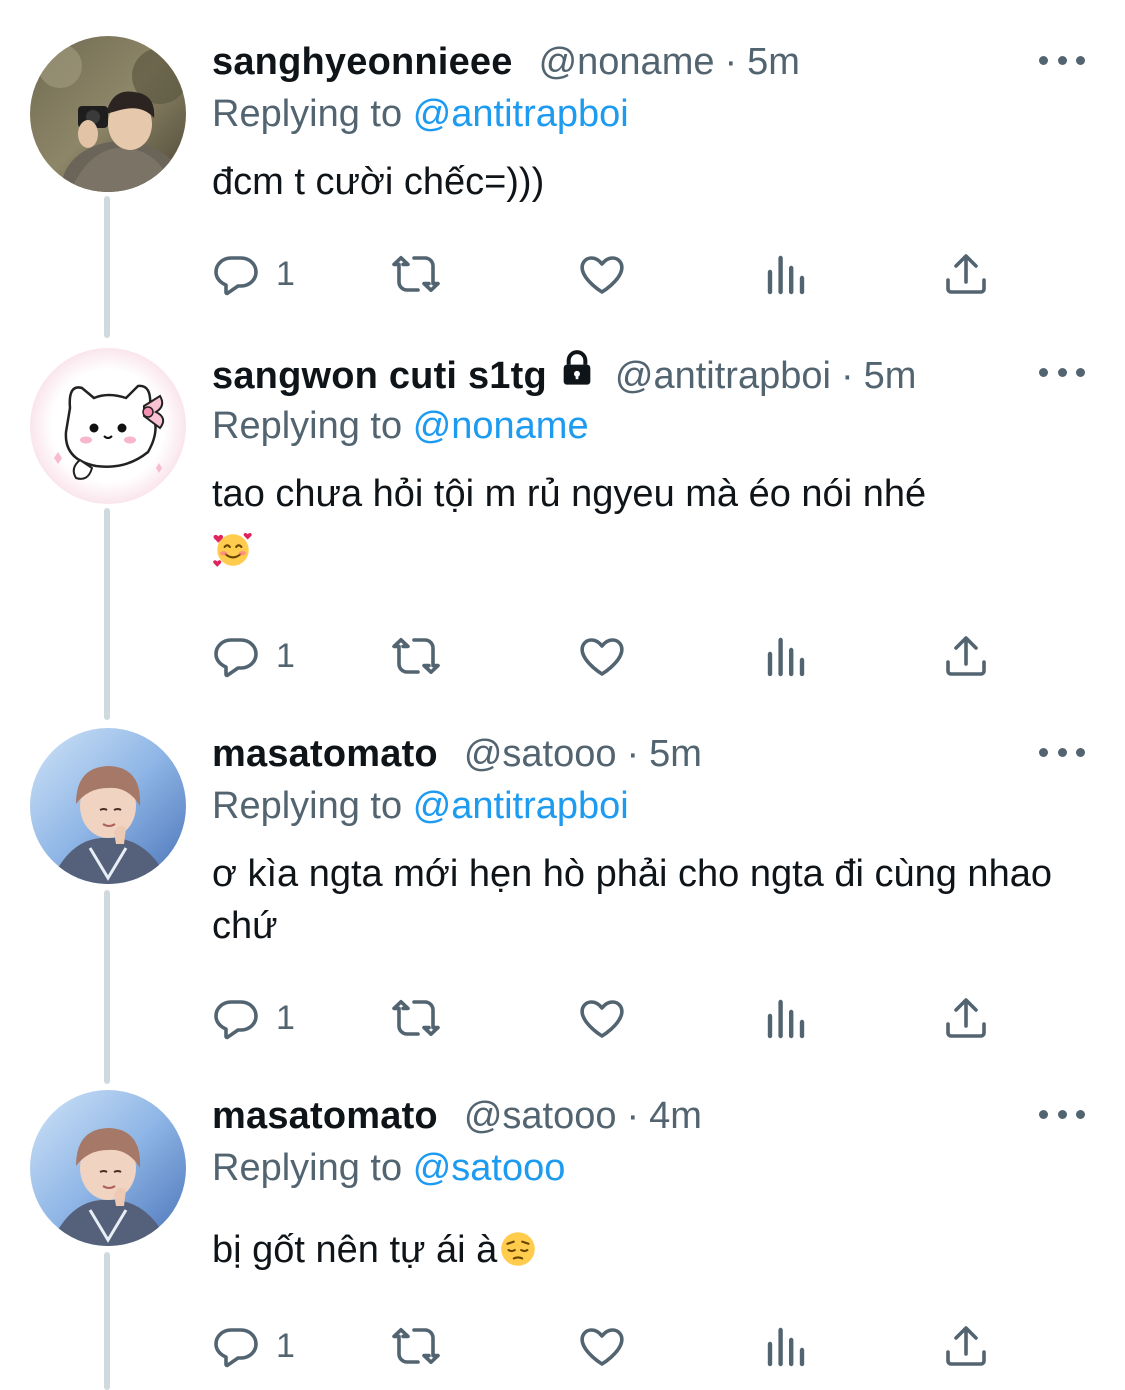  I want to click on tweet-text-content: bị gốt nên tự ái à, so click(355, 1250).